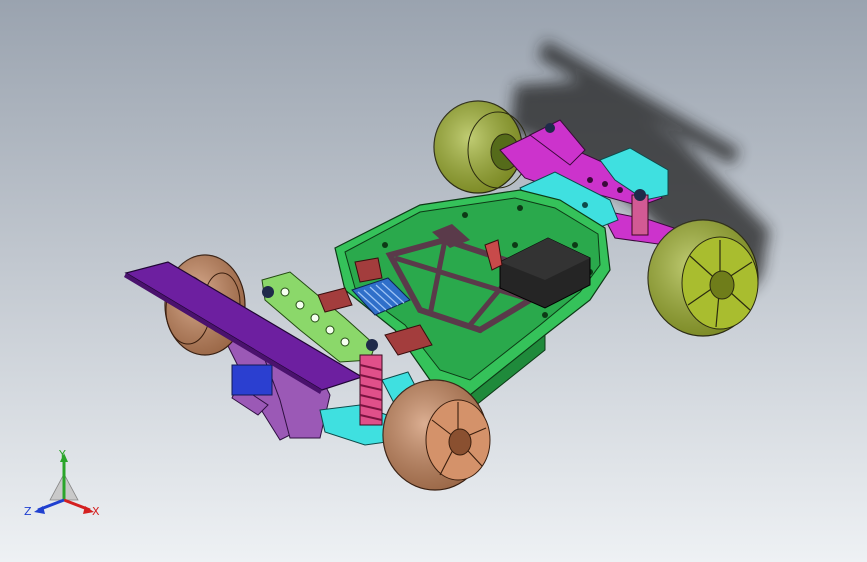 Image resolution: width=867 pixels, height=562 pixels. What do you see at coordinates (96, 511) in the screenshot?
I see `x-axis-label: X` at bounding box center [96, 511].